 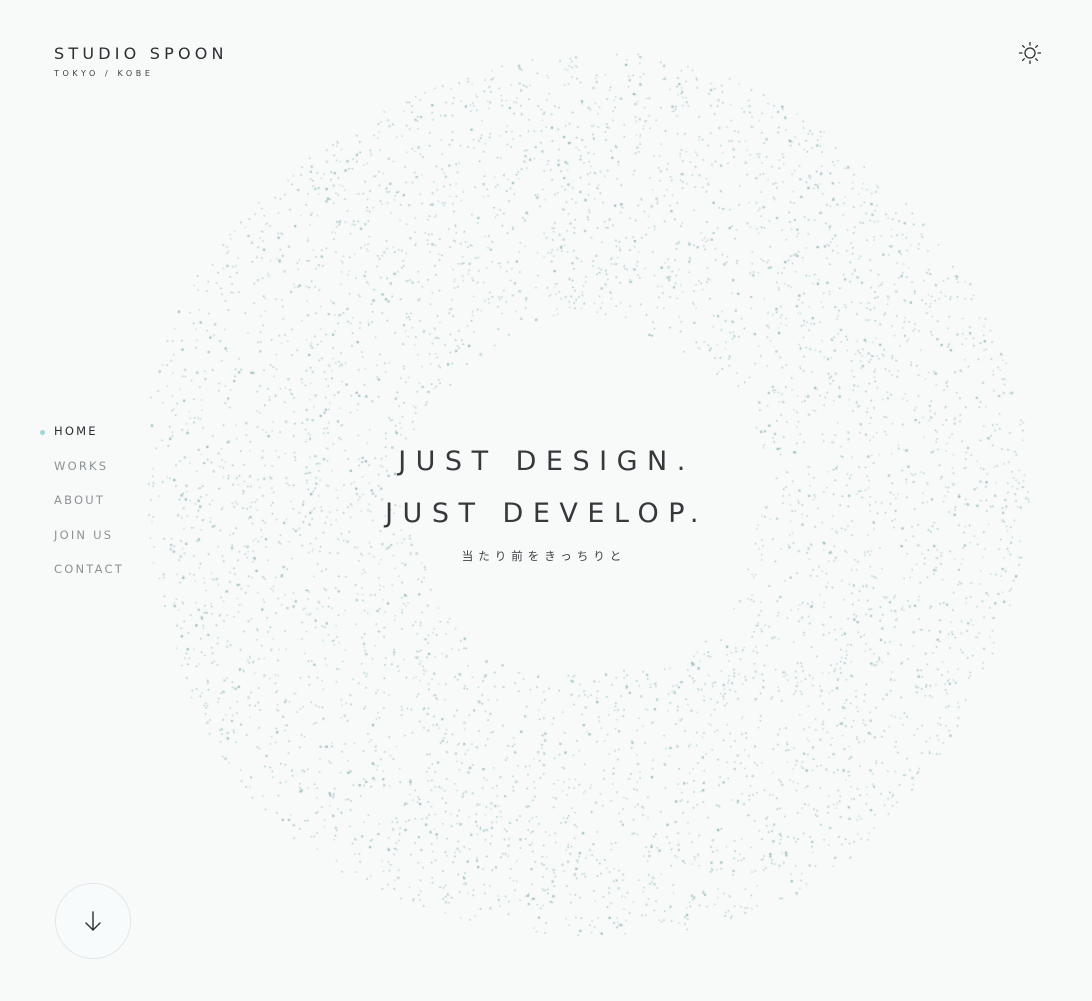 What do you see at coordinates (89, 476) in the screenshot?
I see `nav-item-works: WORKS` at bounding box center [89, 476].